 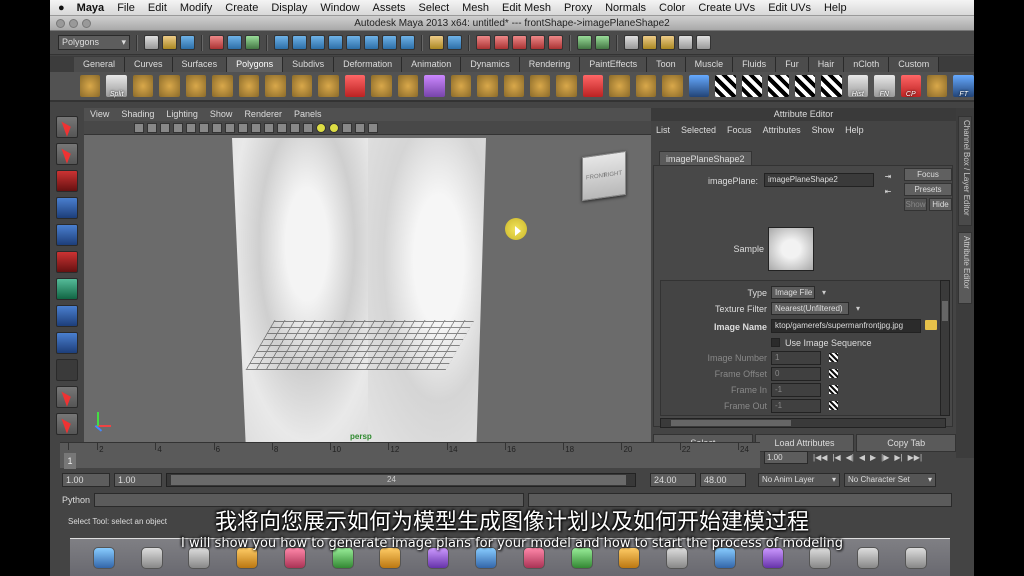 I want to click on wireframe-icon, so click(x=269, y=127).